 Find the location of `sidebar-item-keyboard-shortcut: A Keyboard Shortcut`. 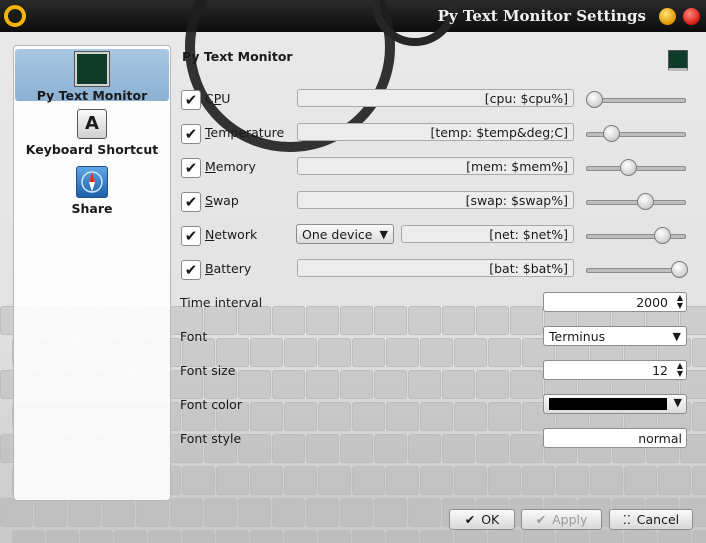

sidebar-item-keyboard-shortcut: A Keyboard Shortcut is located at coordinates (92, 133).